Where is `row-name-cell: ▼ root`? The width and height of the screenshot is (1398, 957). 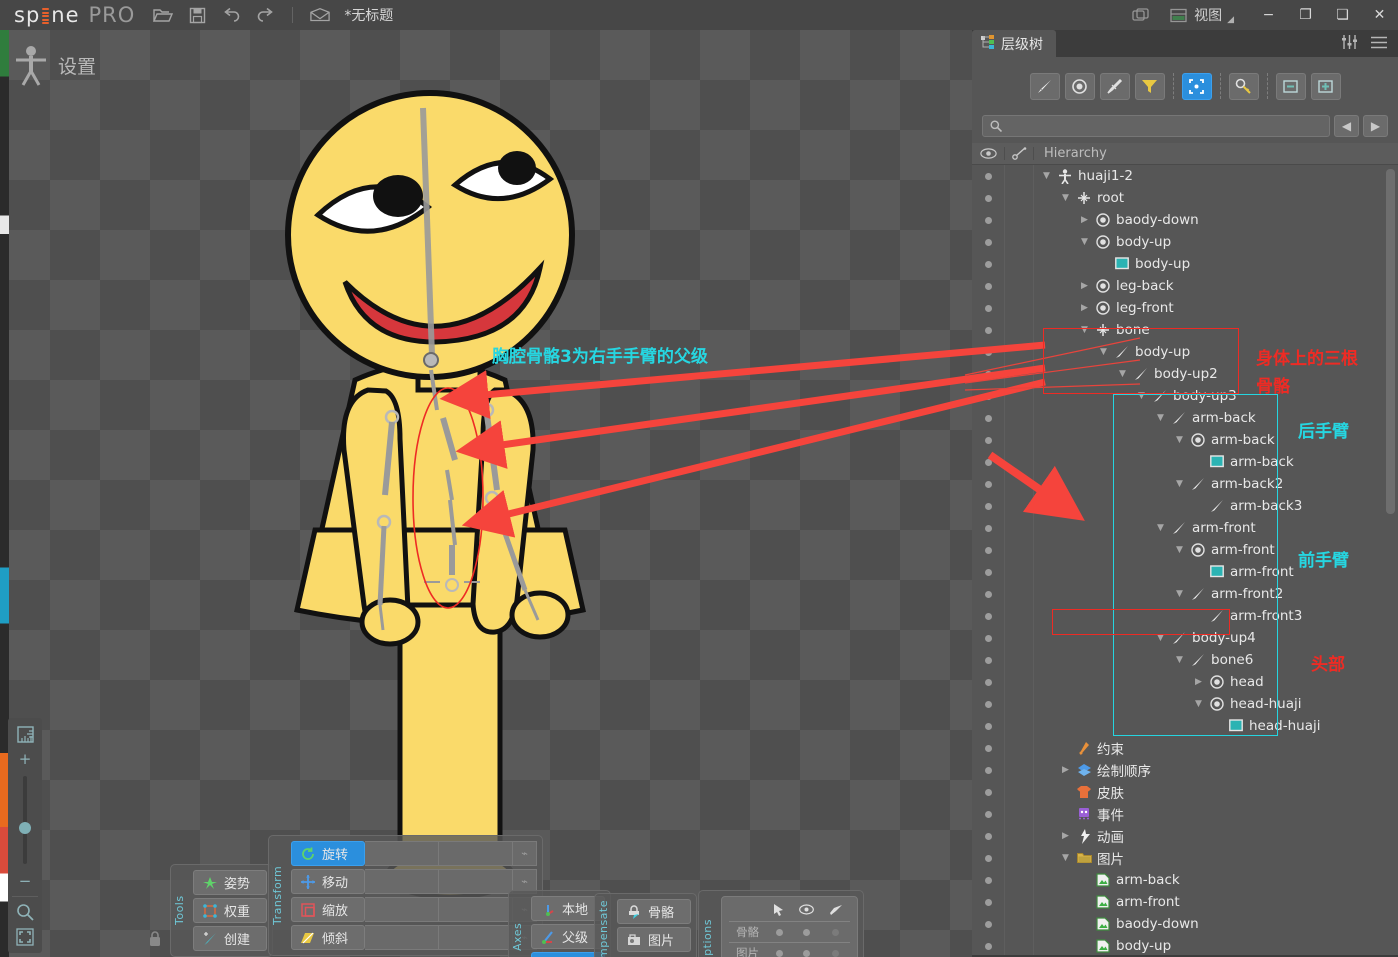
row-name-cell: ▼ root is located at coordinates (1079, 198).